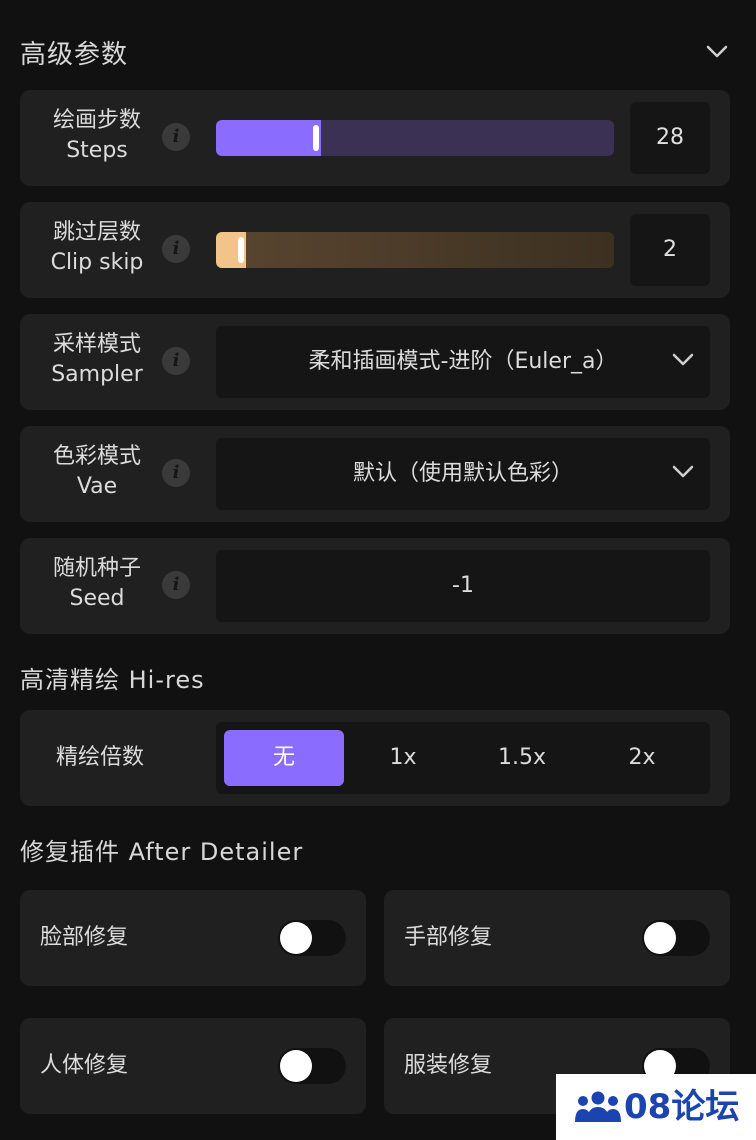 The width and height of the screenshot is (756, 1140). I want to click on clip-skip-slider, so click(415, 250).